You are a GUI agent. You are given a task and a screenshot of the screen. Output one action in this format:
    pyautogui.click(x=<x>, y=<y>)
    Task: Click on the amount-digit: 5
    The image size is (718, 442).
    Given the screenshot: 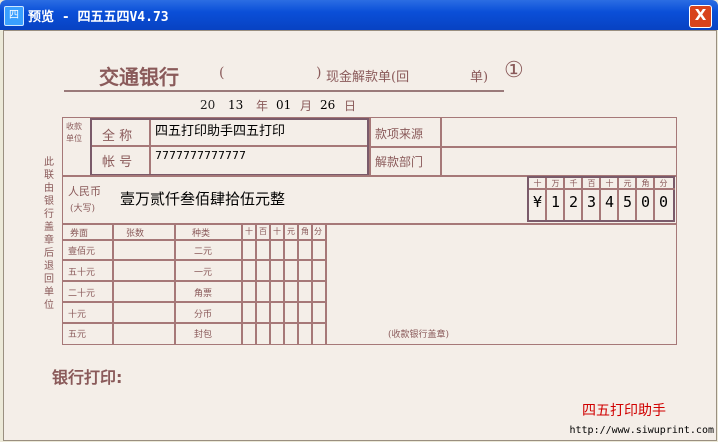 What is the action you would take?
    pyautogui.click(x=627, y=202)
    